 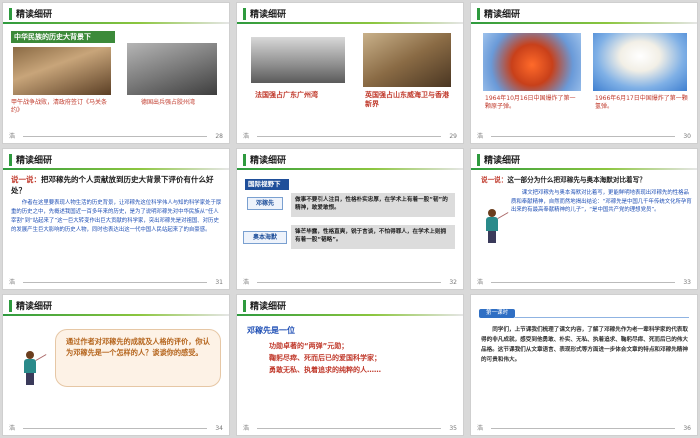 What do you see at coordinates (373, 205) in the screenshot?
I see `desc-deng: 做事不要引人注目，性格朴实忠厚，在学术上有着一股“韧”的精神，敢爱敢恨。` at bounding box center [373, 205].